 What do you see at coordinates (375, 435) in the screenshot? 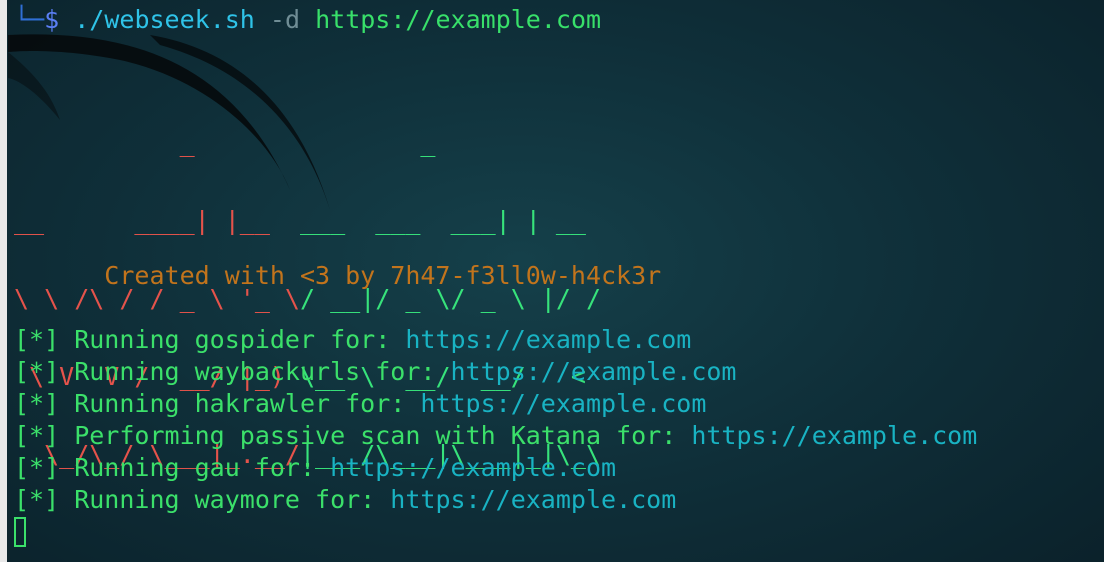
I see `output-text: Performing passive scan with Katana for:` at bounding box center [375, 435].